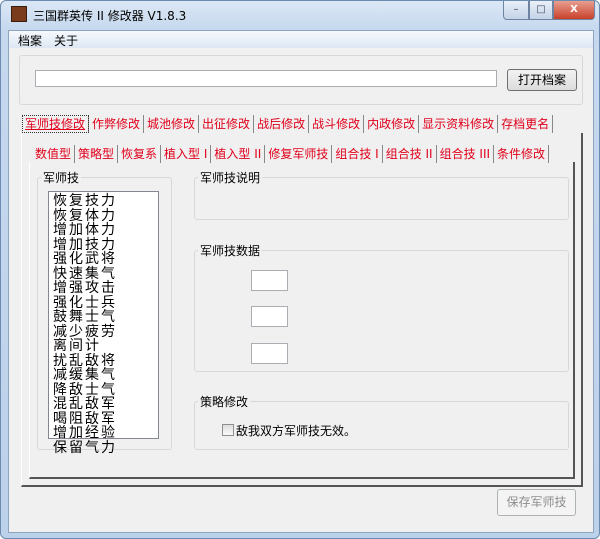 Image resolution: width=600 pixels, height=539 pixels. I want to click on close-button: X, so click(574, 10).